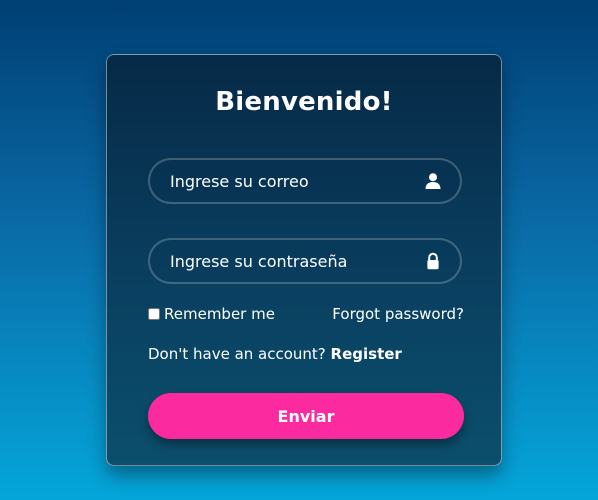  I want to click on email-field-wrapper, so click(305, 181).